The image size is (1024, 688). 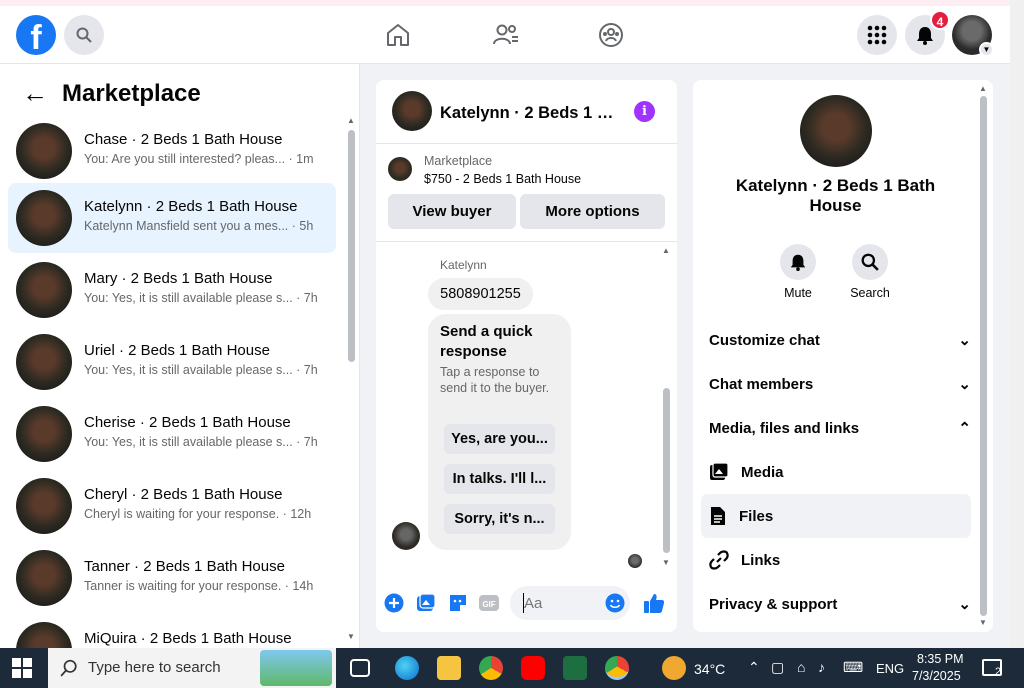 I want to click on conversation-name: Cherise · 2 Beds 1 Bath House, so click(x=187, y=422).